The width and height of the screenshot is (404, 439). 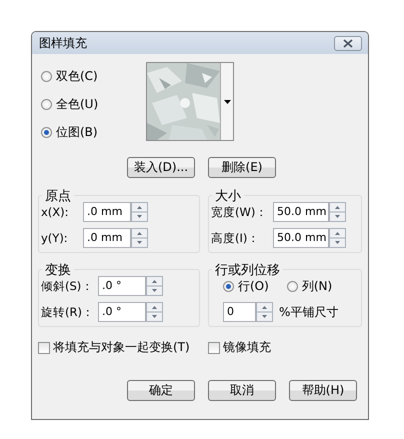 What do you see at coordinates (308, 312) in the screenshot?
I see `unit-label: %平铺尺寸` at bounding box center [308, 312].